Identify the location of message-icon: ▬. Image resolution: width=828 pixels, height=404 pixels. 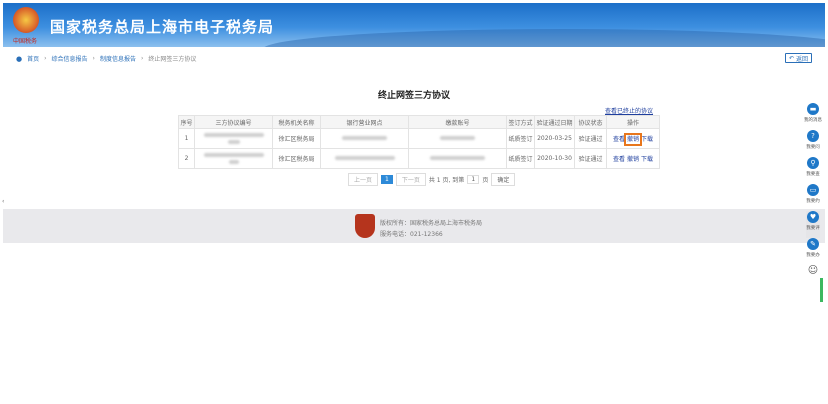
(813, 109).